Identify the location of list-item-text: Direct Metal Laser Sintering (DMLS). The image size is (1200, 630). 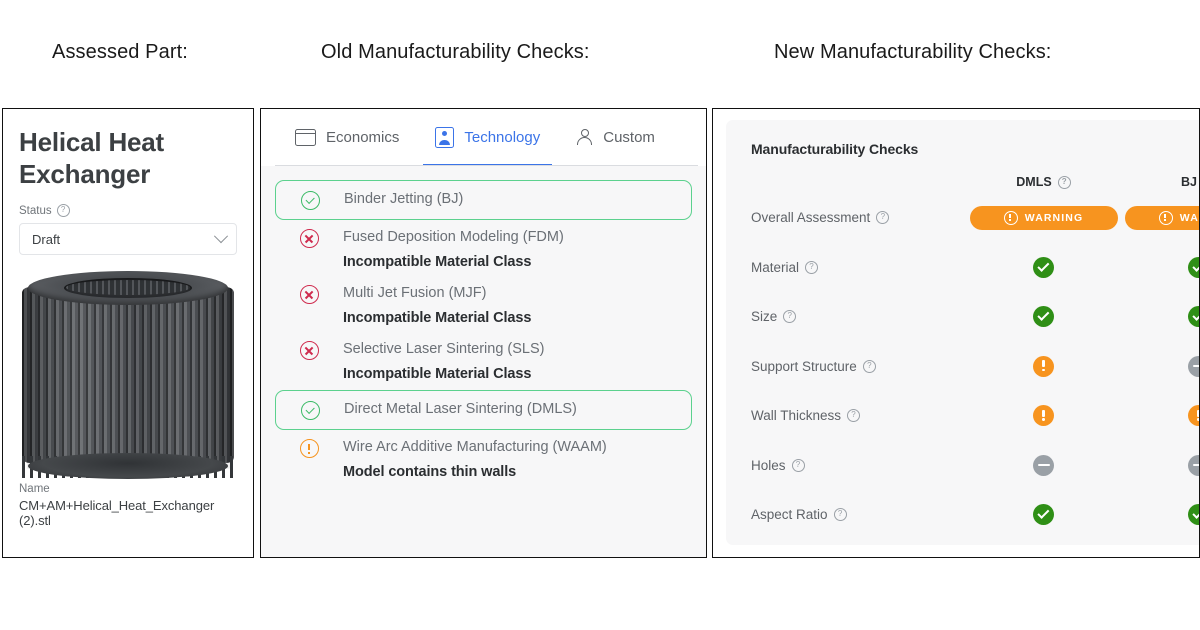
(517, 410).